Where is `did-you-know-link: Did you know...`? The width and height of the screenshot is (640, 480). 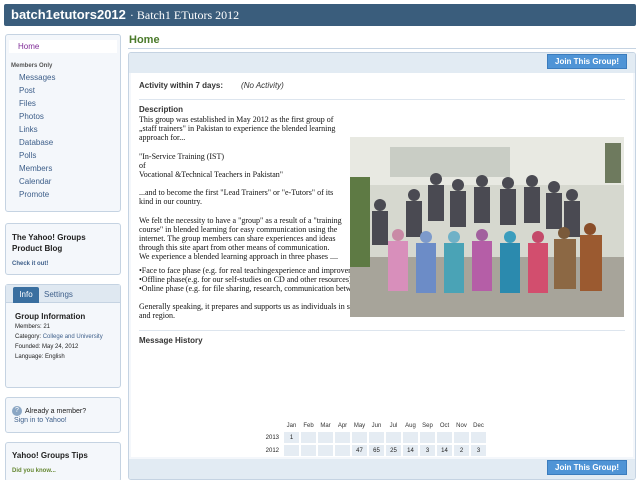 did-you-know-link: Did you know... is located at coordinates (63, 471).